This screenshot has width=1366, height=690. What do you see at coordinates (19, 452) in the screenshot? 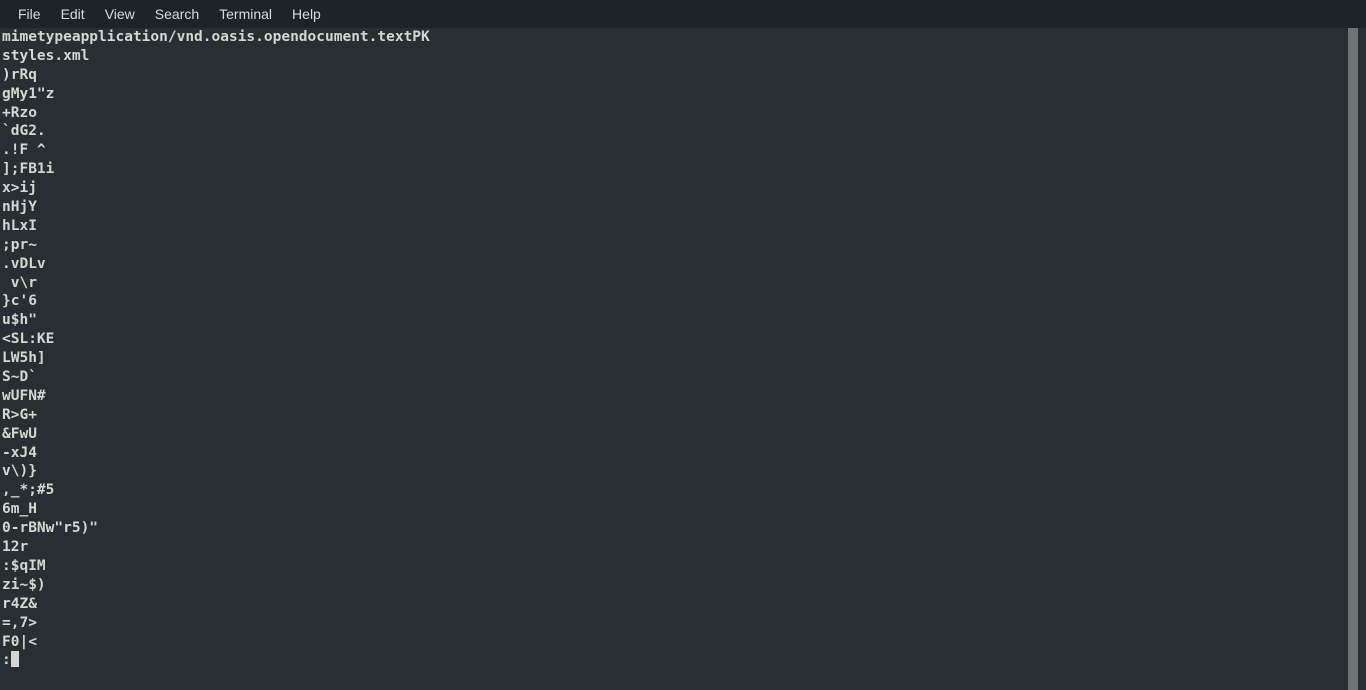
I see `terminal-line: -xJ4` at bounding box center [19, 452].